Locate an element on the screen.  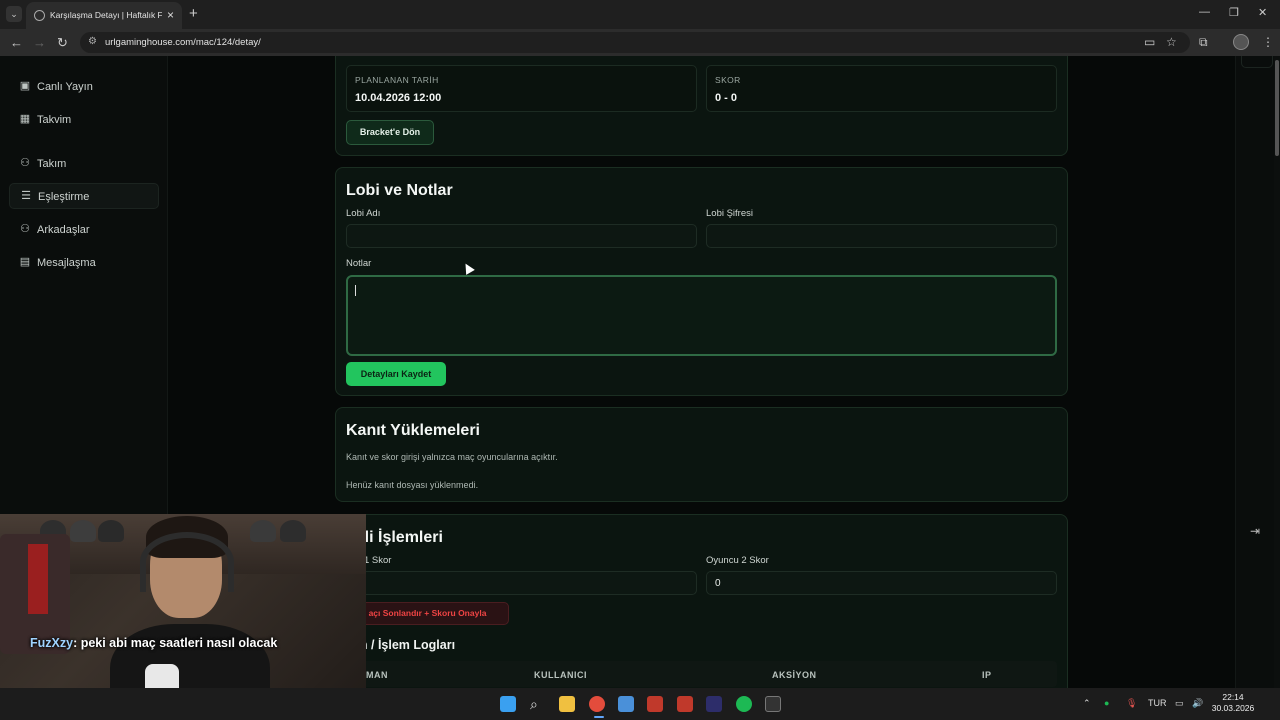
profile-avatar is located at coordinates (1241, 42).